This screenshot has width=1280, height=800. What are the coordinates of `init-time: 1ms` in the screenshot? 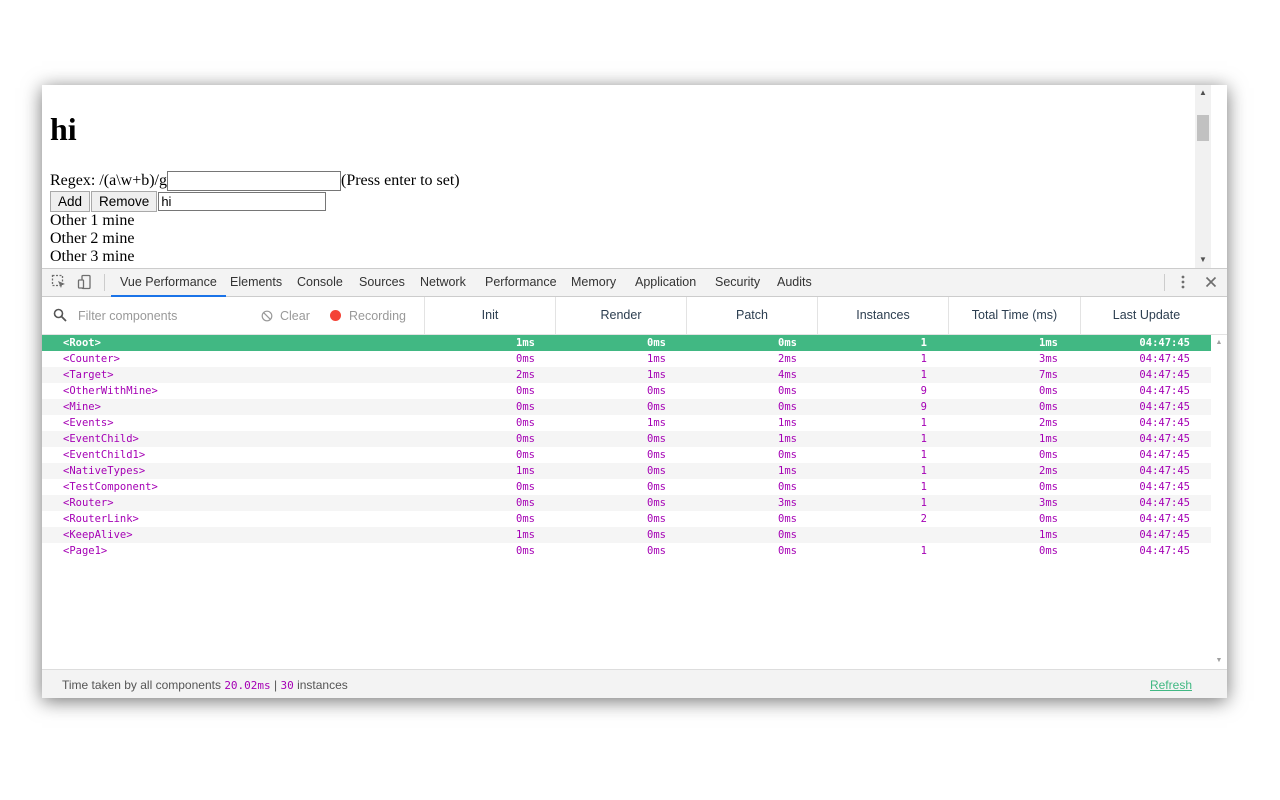 It's located at (525, 343).